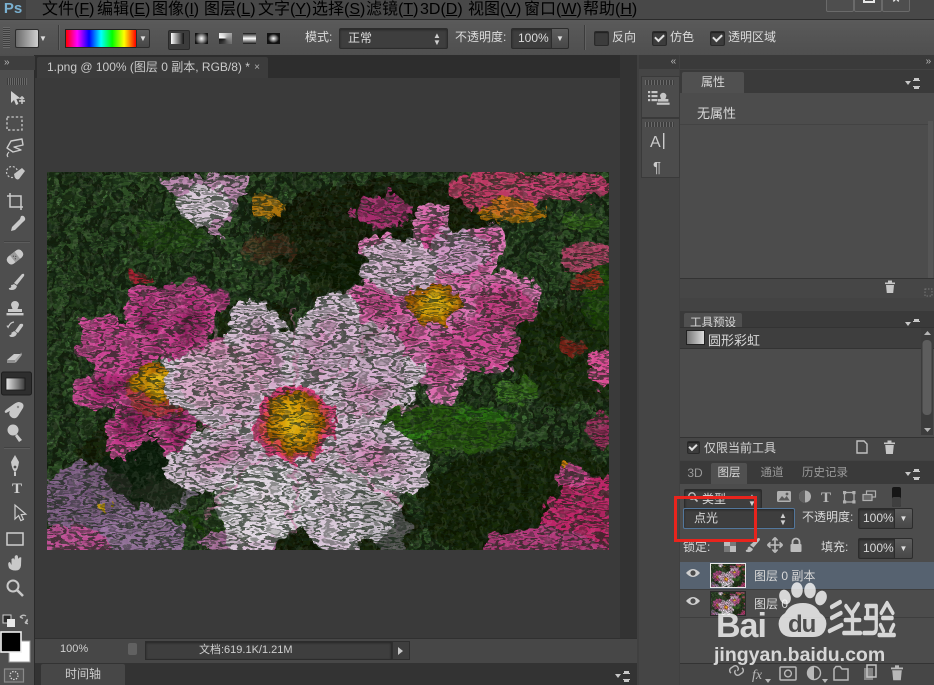  I want to click on svg-text: Bai, so click(741, 626).